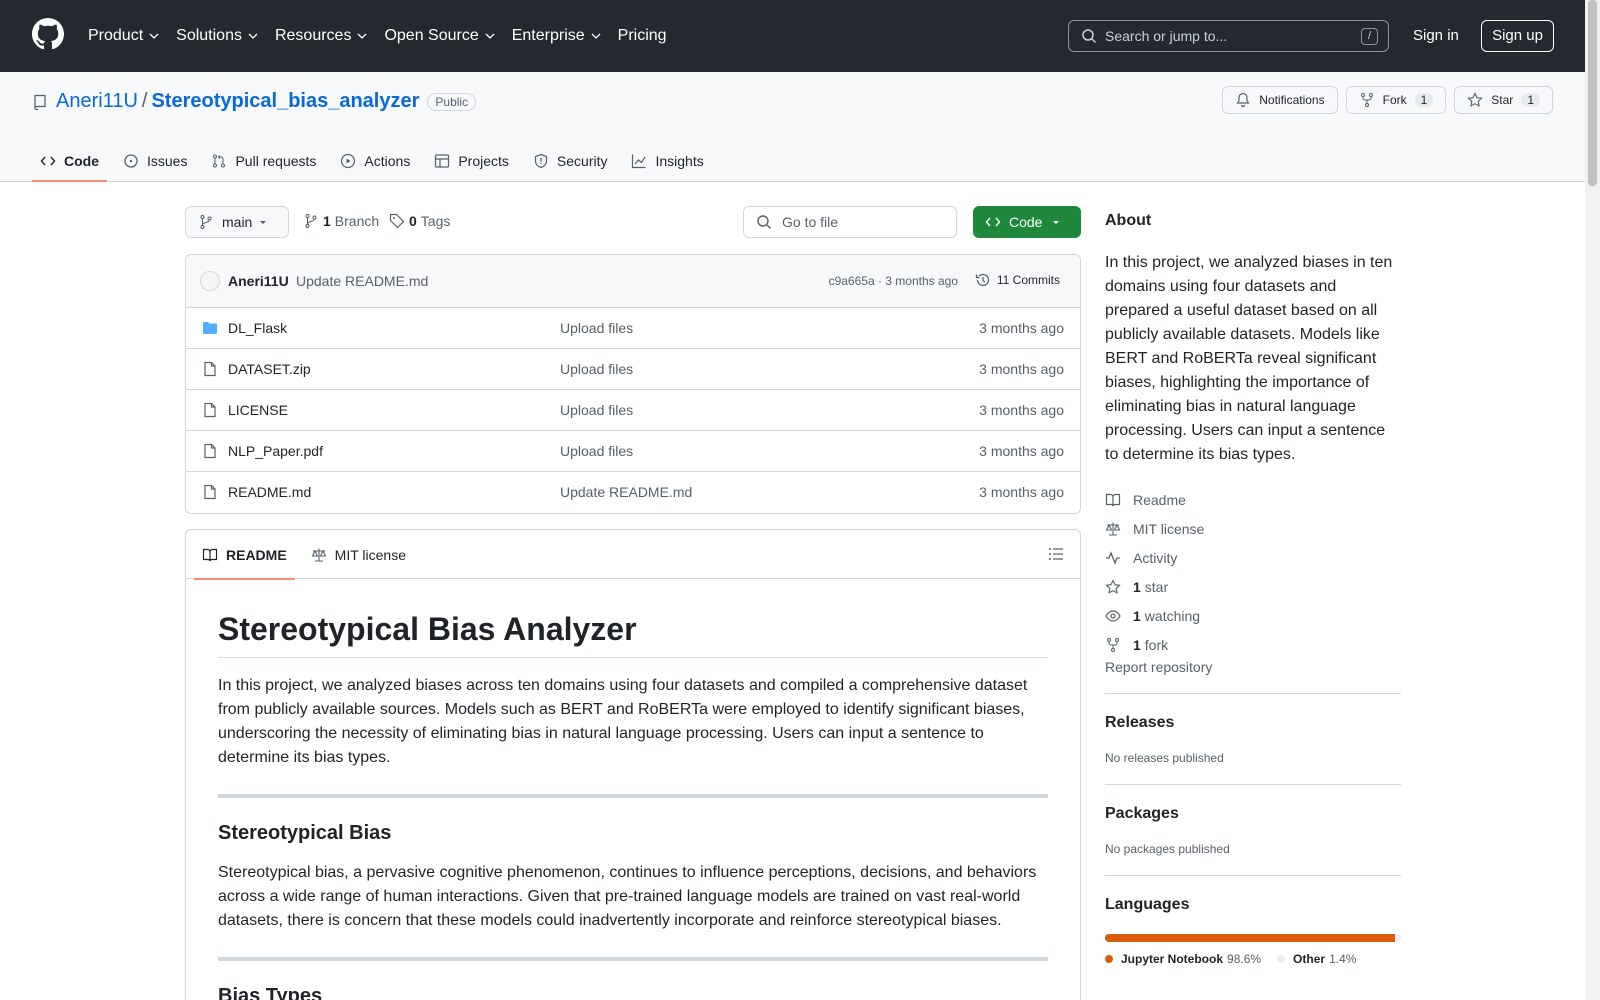 This screenshot has height=1000, width=1600. Describe the element at coordinates (471, 161) in the screenshot. I see `tab-projects: Projects` at that location.